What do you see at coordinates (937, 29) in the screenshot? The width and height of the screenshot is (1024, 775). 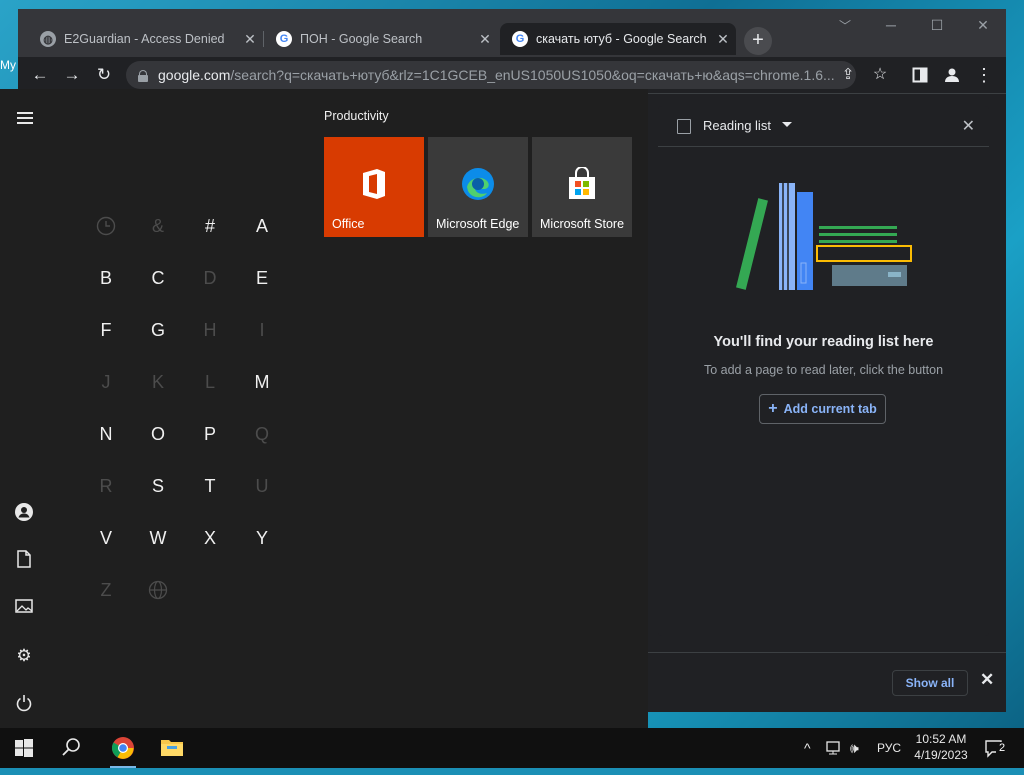 I see `maximize-button: ☐` at bounding box center [937, 29].